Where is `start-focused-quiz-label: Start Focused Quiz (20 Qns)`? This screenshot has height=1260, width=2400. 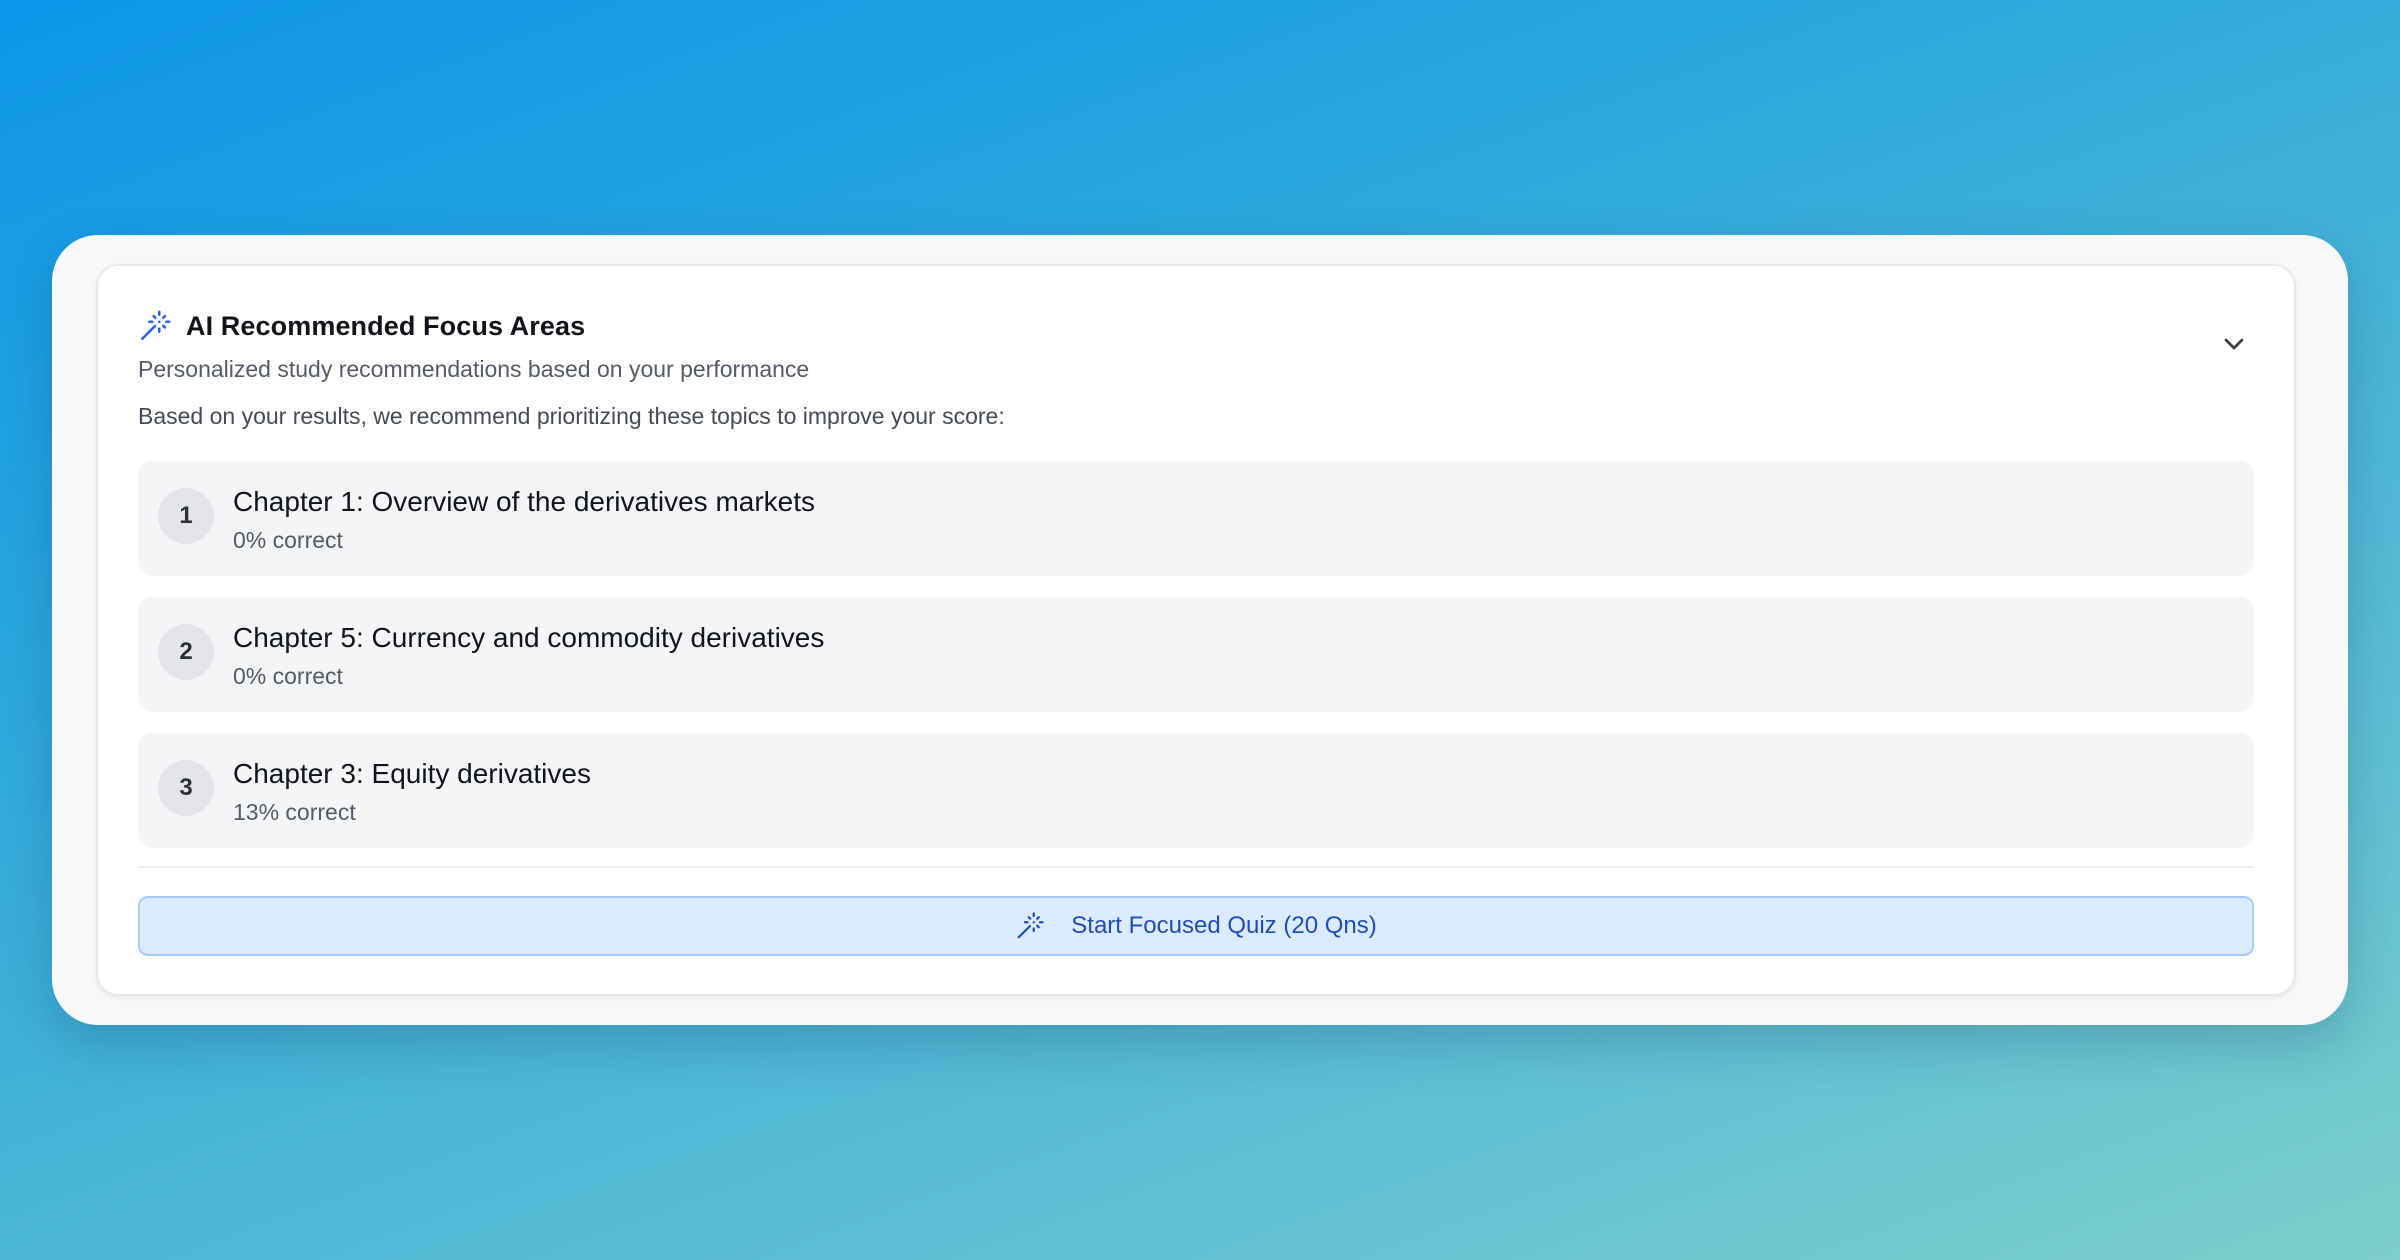
start-focused-quiz-label: Start Focused Quiz (20 Qns) is located at coordinates (1224, 925).